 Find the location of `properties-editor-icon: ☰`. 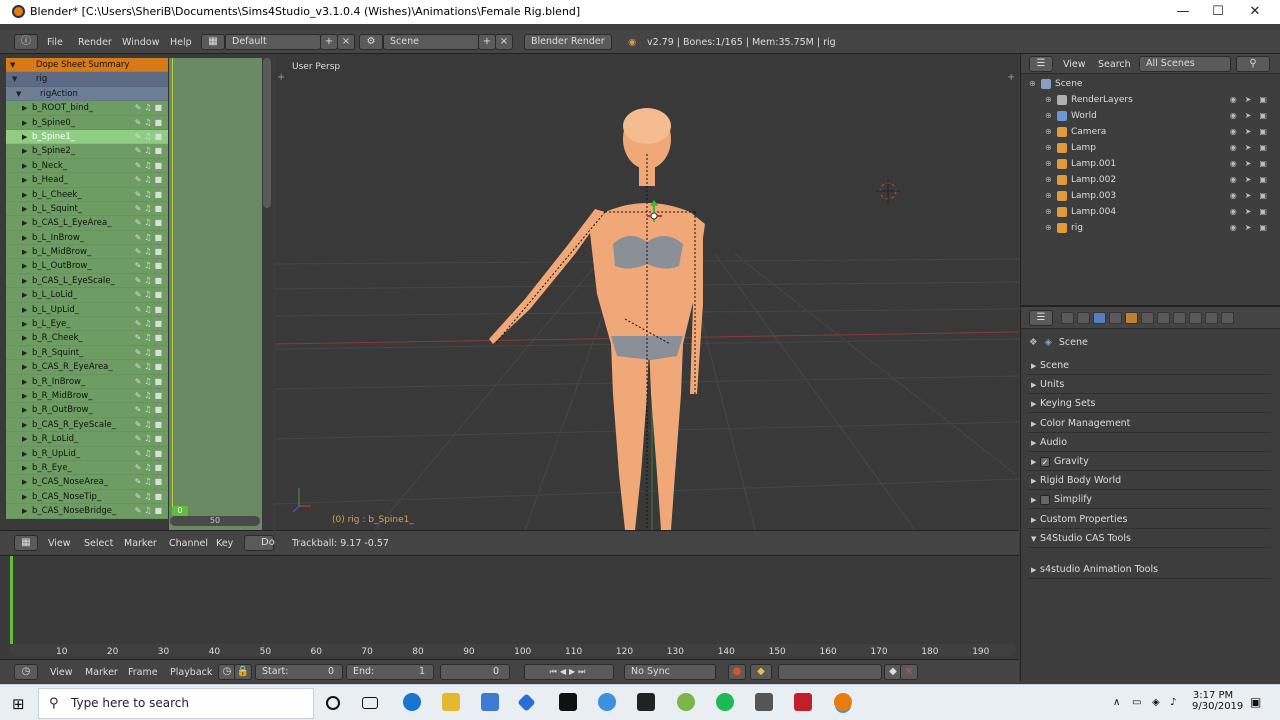

properties-editor-icon: ☰ is located at coordinates (1041, 318).